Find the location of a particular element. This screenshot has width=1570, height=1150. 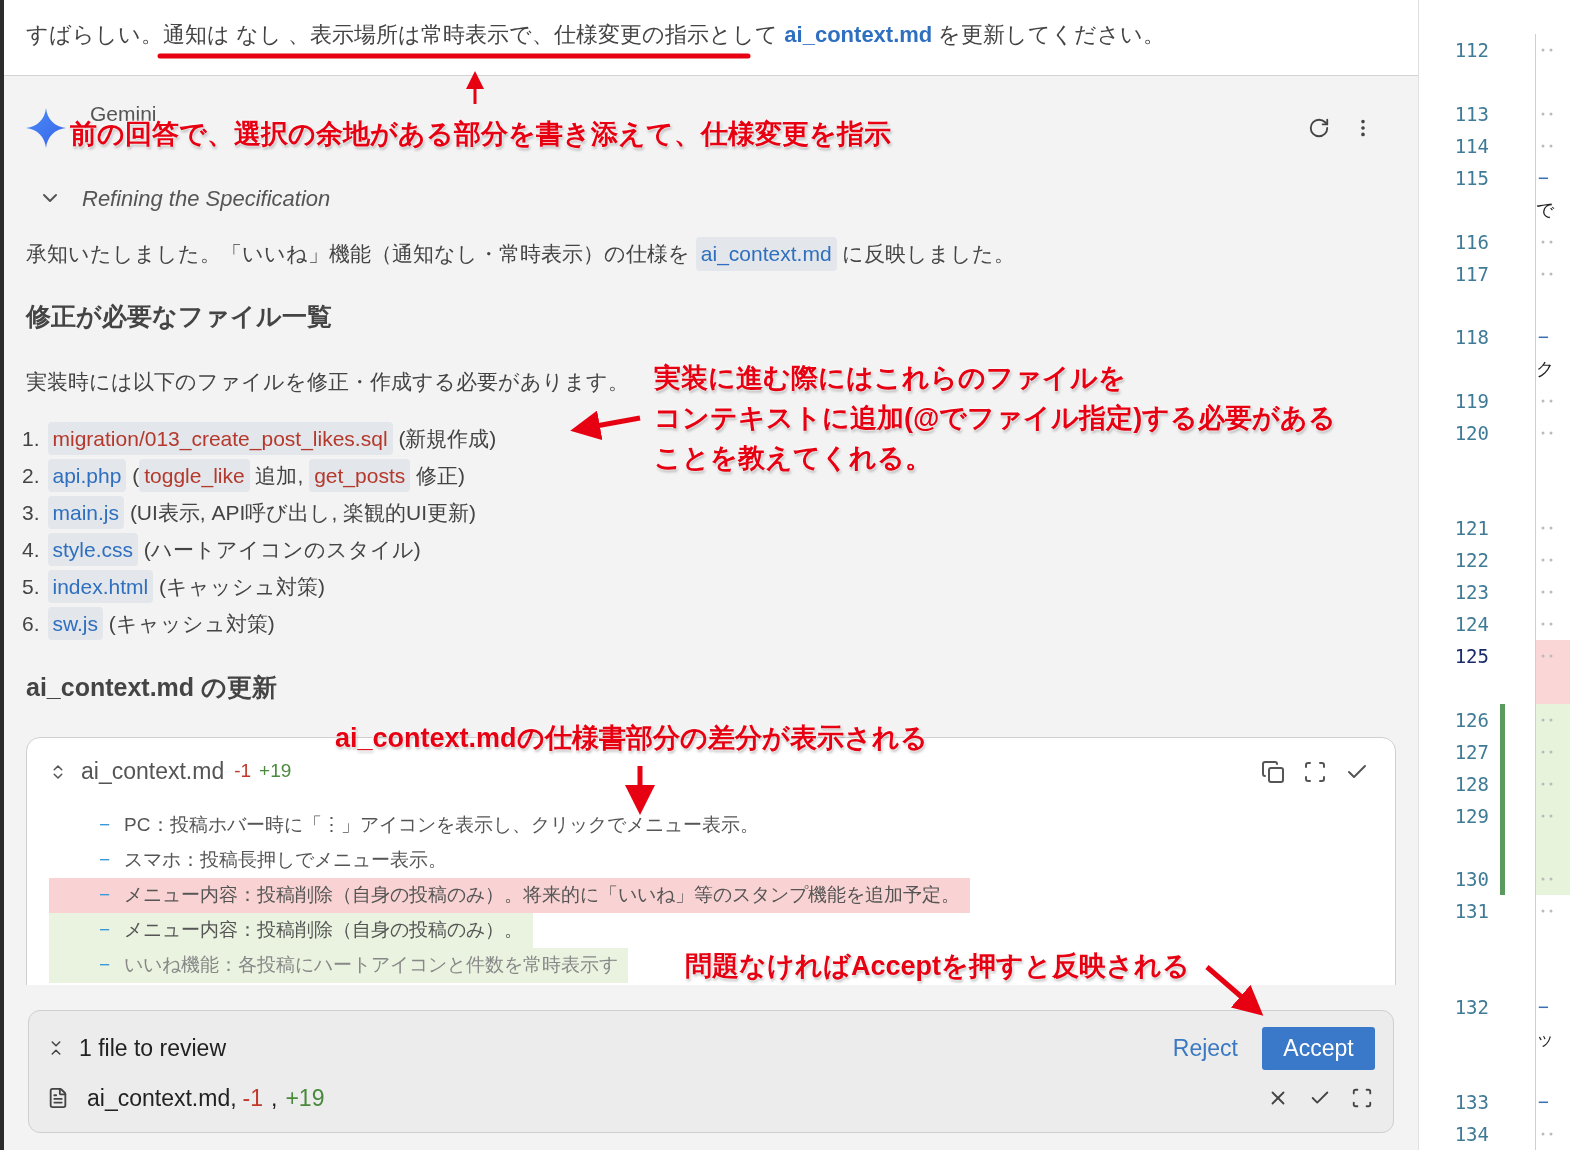

annotation-text: 問題なければAcceptを押すと反映される is located at coordinates (938, 966).